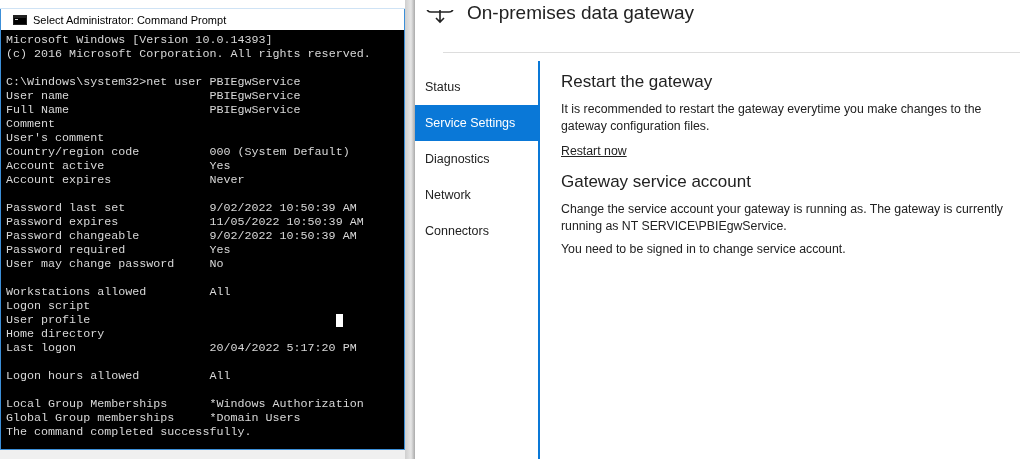 The image size is (1035, 459). What do you see at coordinates (476, 159) in the screenshot?
I see `nav-tab: Diagnostics` at bounding box center [476, 159].